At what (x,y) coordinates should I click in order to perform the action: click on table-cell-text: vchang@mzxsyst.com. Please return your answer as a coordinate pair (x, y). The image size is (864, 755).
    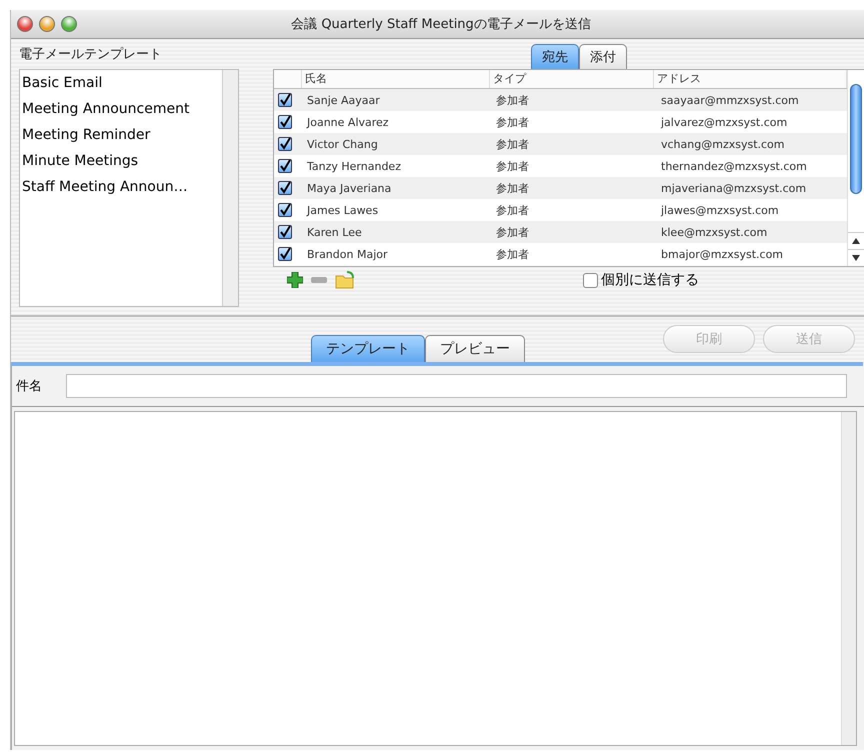
    Looking at the image, I should click on (723, 144).